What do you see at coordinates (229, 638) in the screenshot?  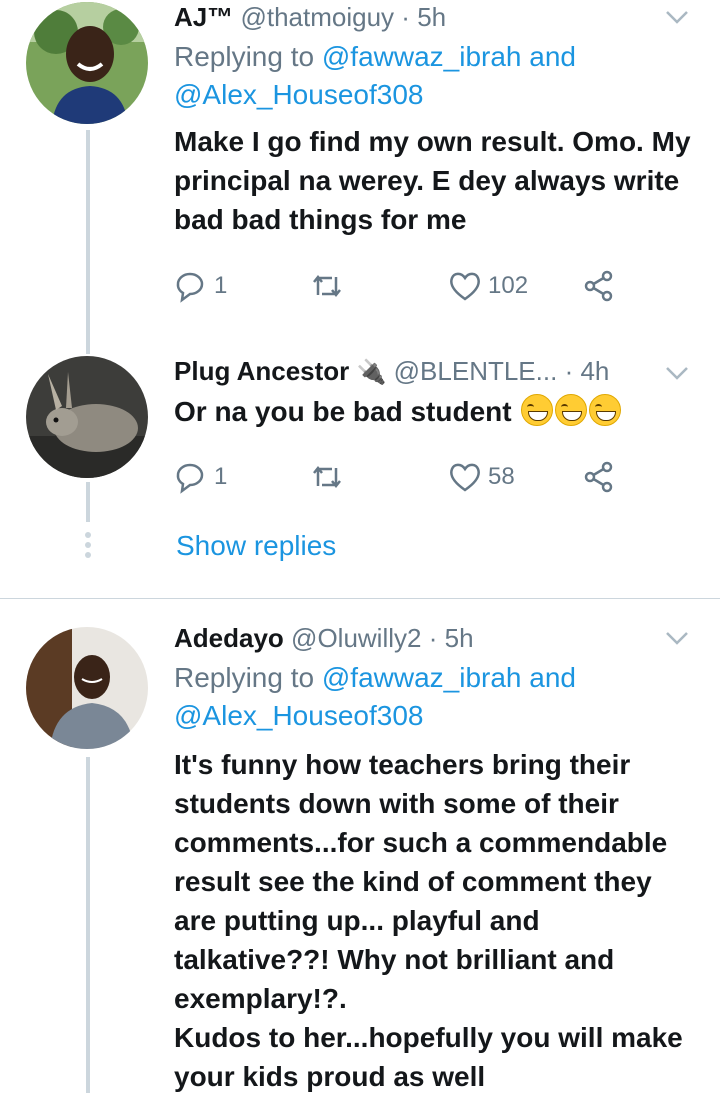 I see `author-name: Adedayo` at bounding box center [229, 638].